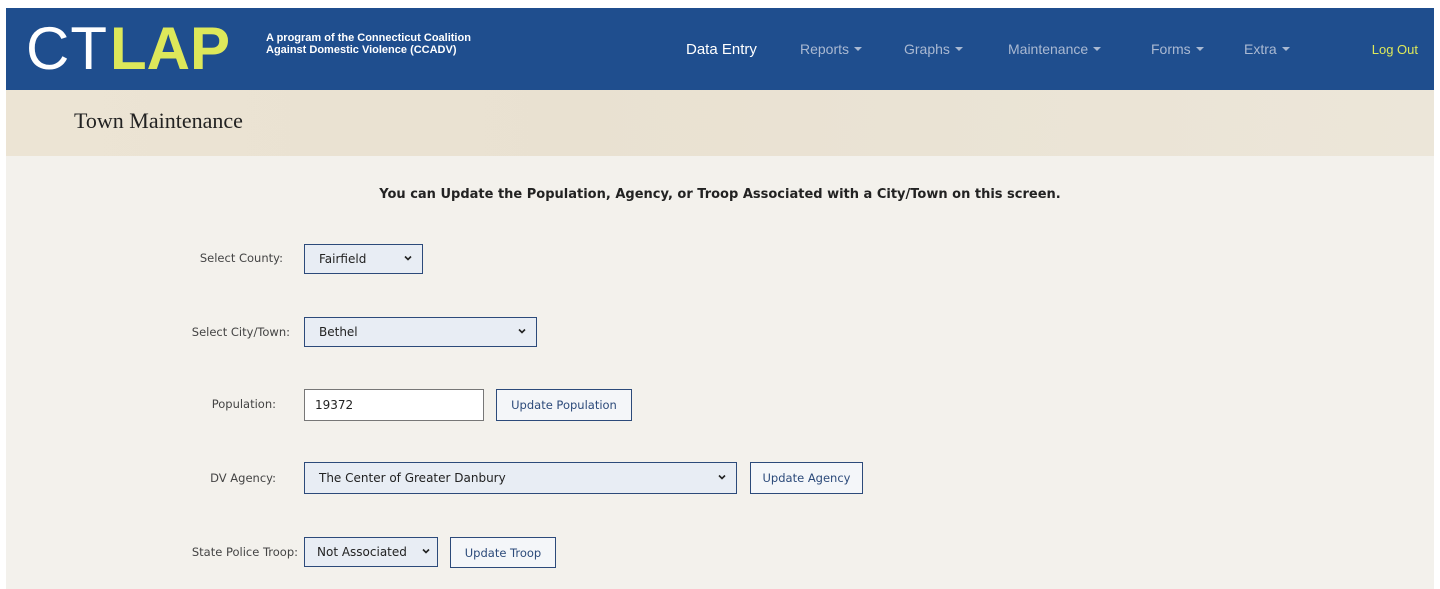 The height and width of the screenshot is (589, 1440). I want to click on town-label: Select City/Town:, so click(240, 332).